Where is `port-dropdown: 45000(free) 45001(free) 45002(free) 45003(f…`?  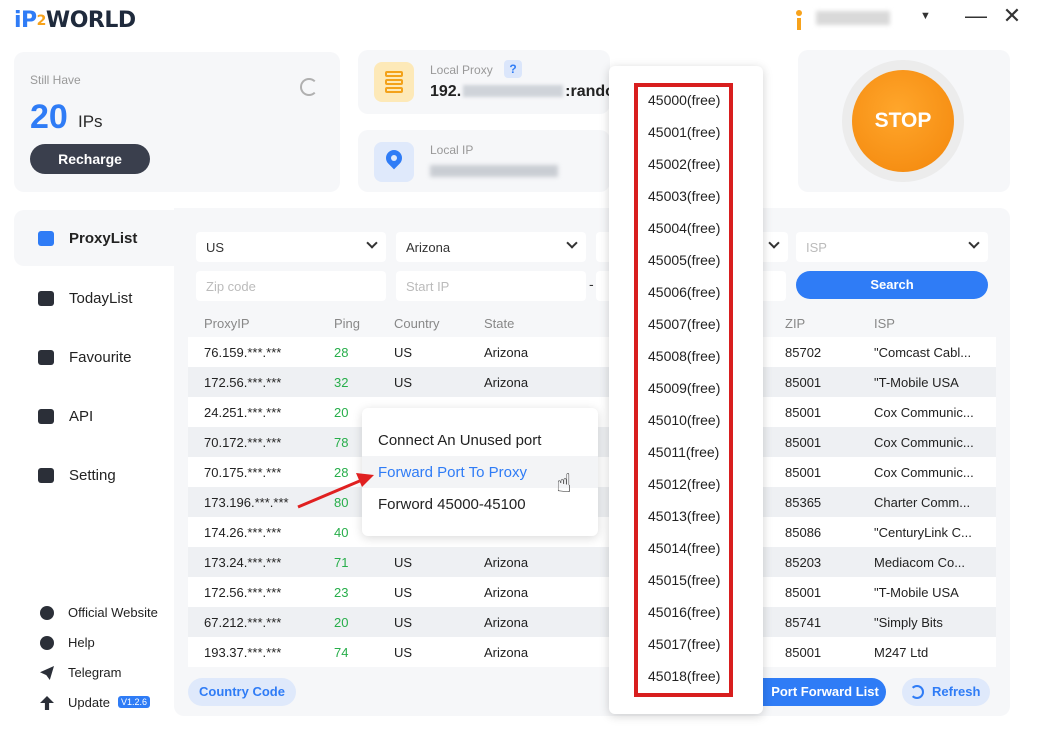
port-dropdown: 45000(free) 45001(free) 45002(free) 45003(f… is located at coordinates (686, 390).